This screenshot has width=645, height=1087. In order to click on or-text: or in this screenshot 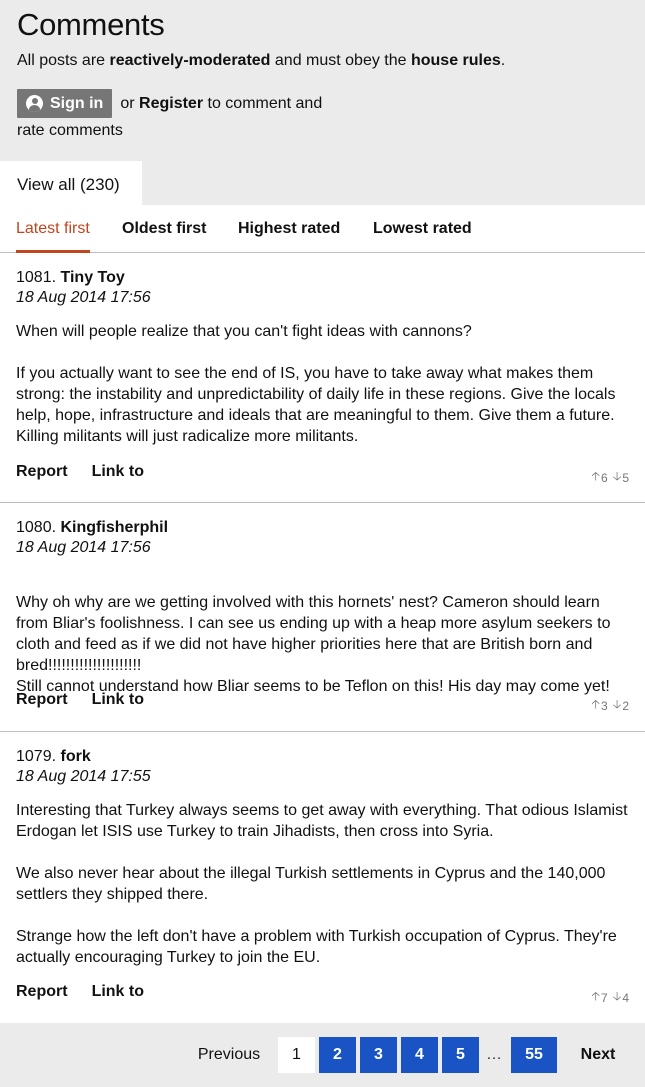, I will do `click(127, 103)`.